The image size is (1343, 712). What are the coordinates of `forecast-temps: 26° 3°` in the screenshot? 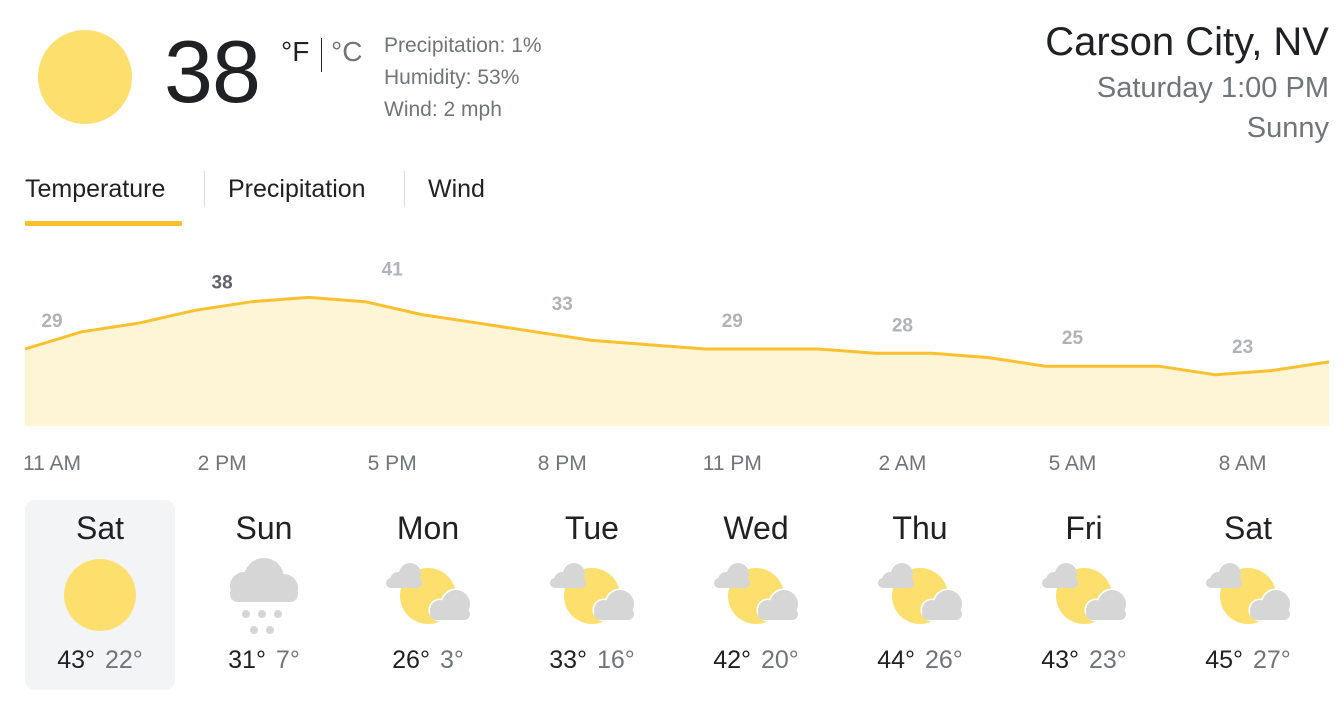 It's located at (428, 660).